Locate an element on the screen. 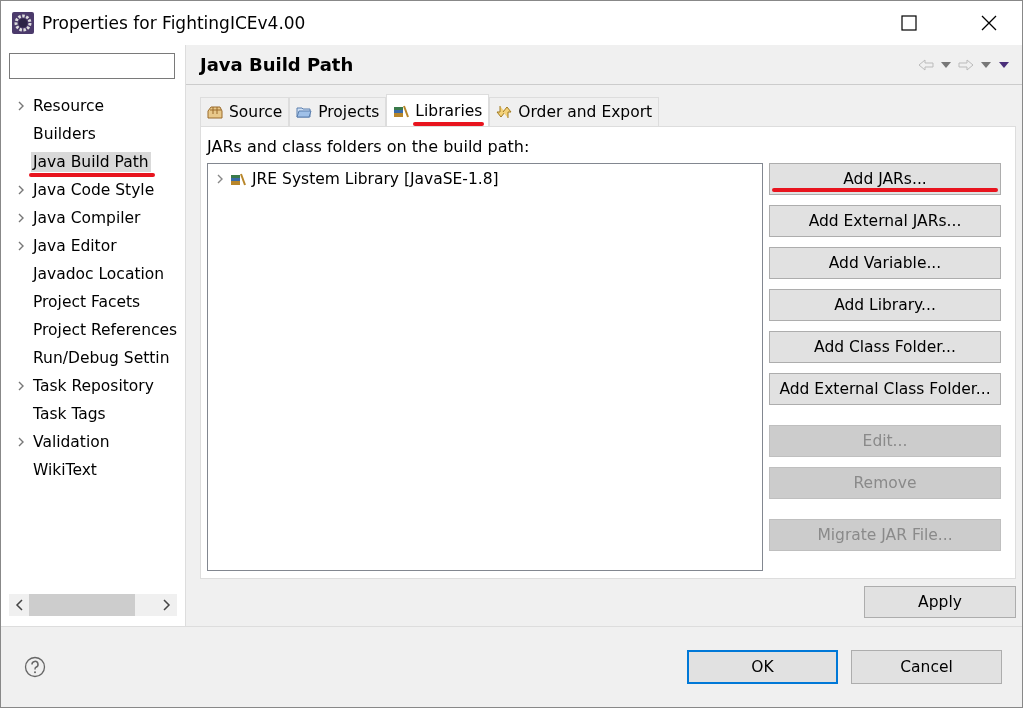 The image size is (1023, 708). tab: Order and Export is located at coordinates (574, 111).